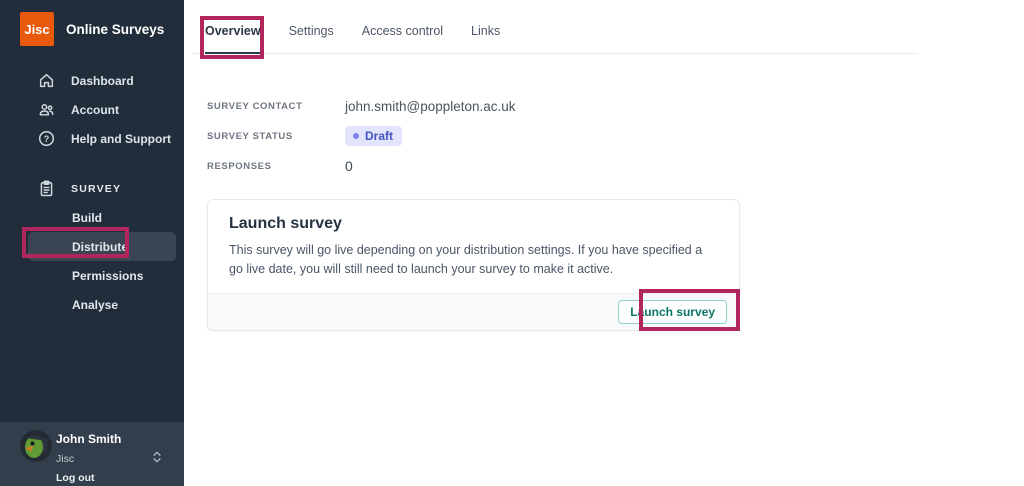 The width and height of the screenshot is (1024, 486). I want to click on sidebar-section-label: SURVEY, so click(96, 188).